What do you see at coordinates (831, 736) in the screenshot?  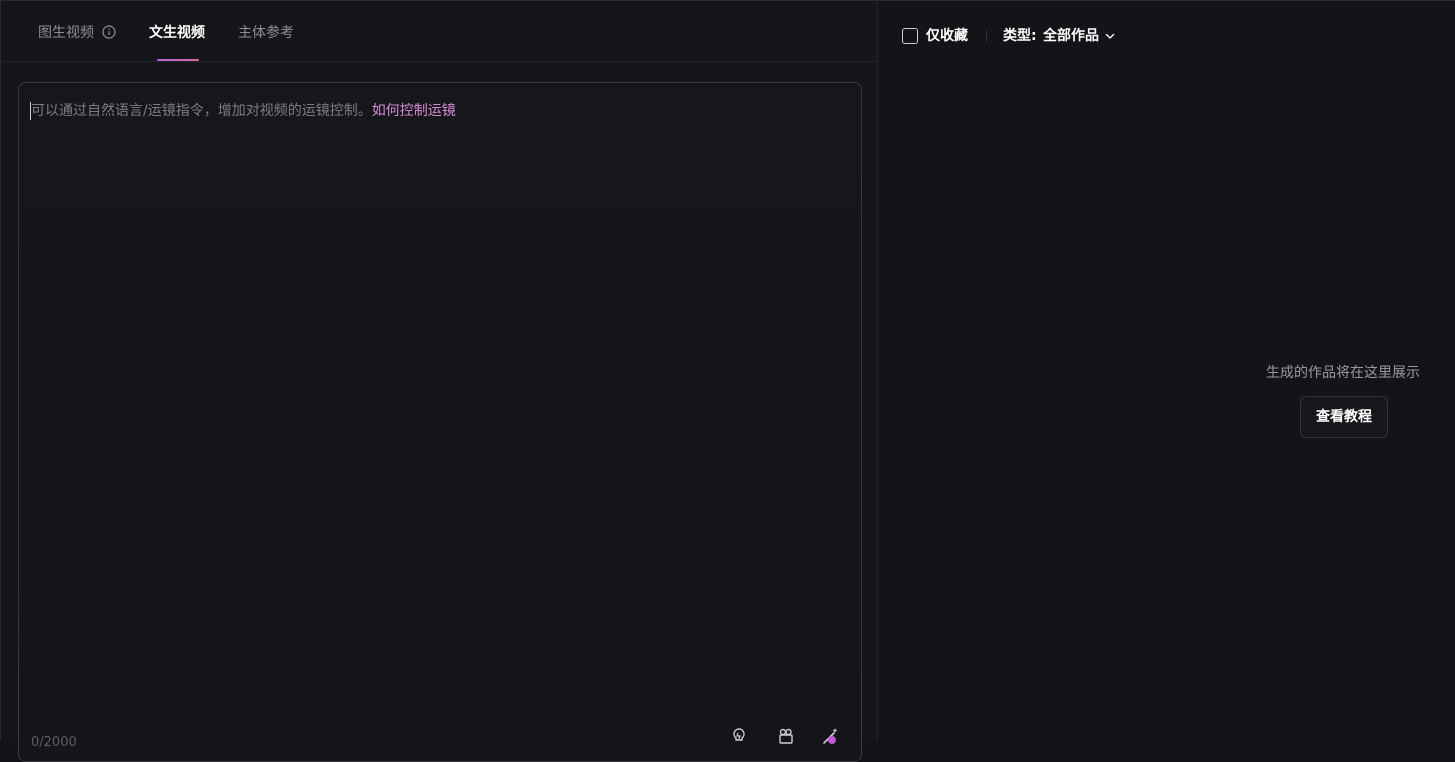 I see `magic-wand-icon` at bounding box center [831, 736].